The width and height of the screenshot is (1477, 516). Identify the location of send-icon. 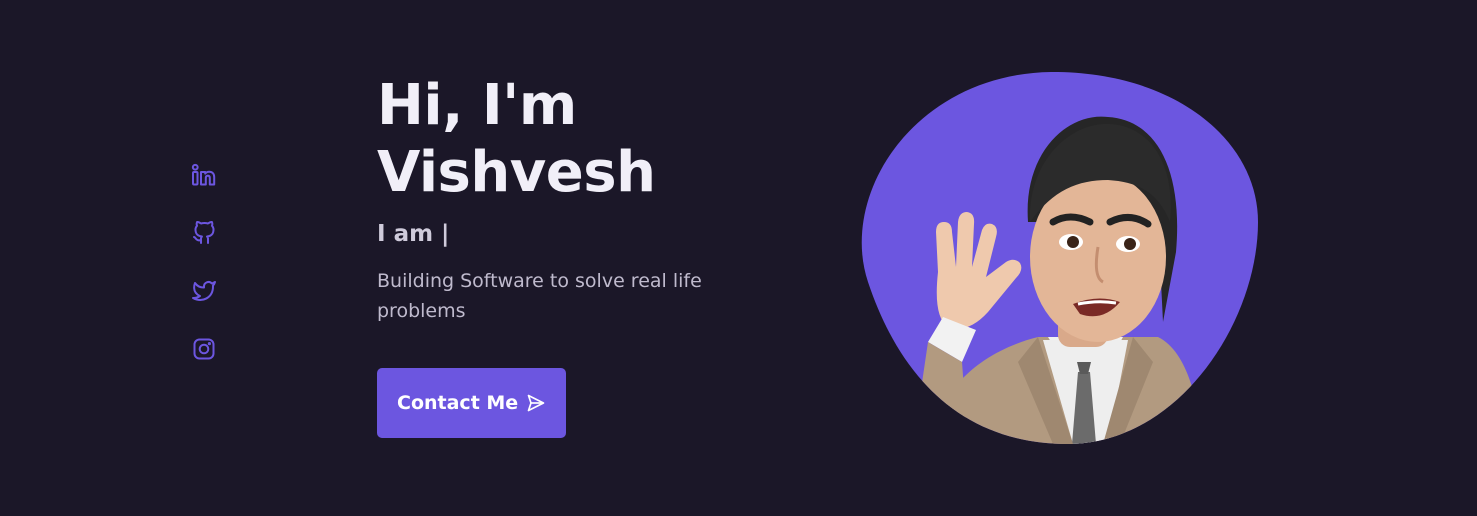
(536, 403).